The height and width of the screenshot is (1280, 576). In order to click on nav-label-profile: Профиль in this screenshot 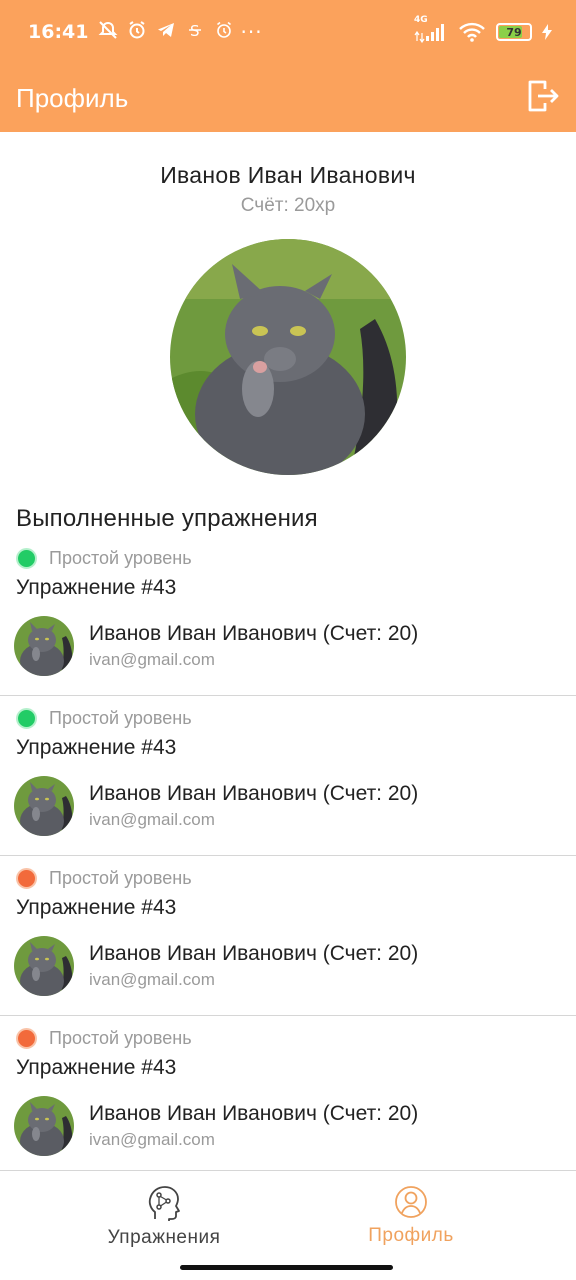, I will do `click(411, 1235)`.